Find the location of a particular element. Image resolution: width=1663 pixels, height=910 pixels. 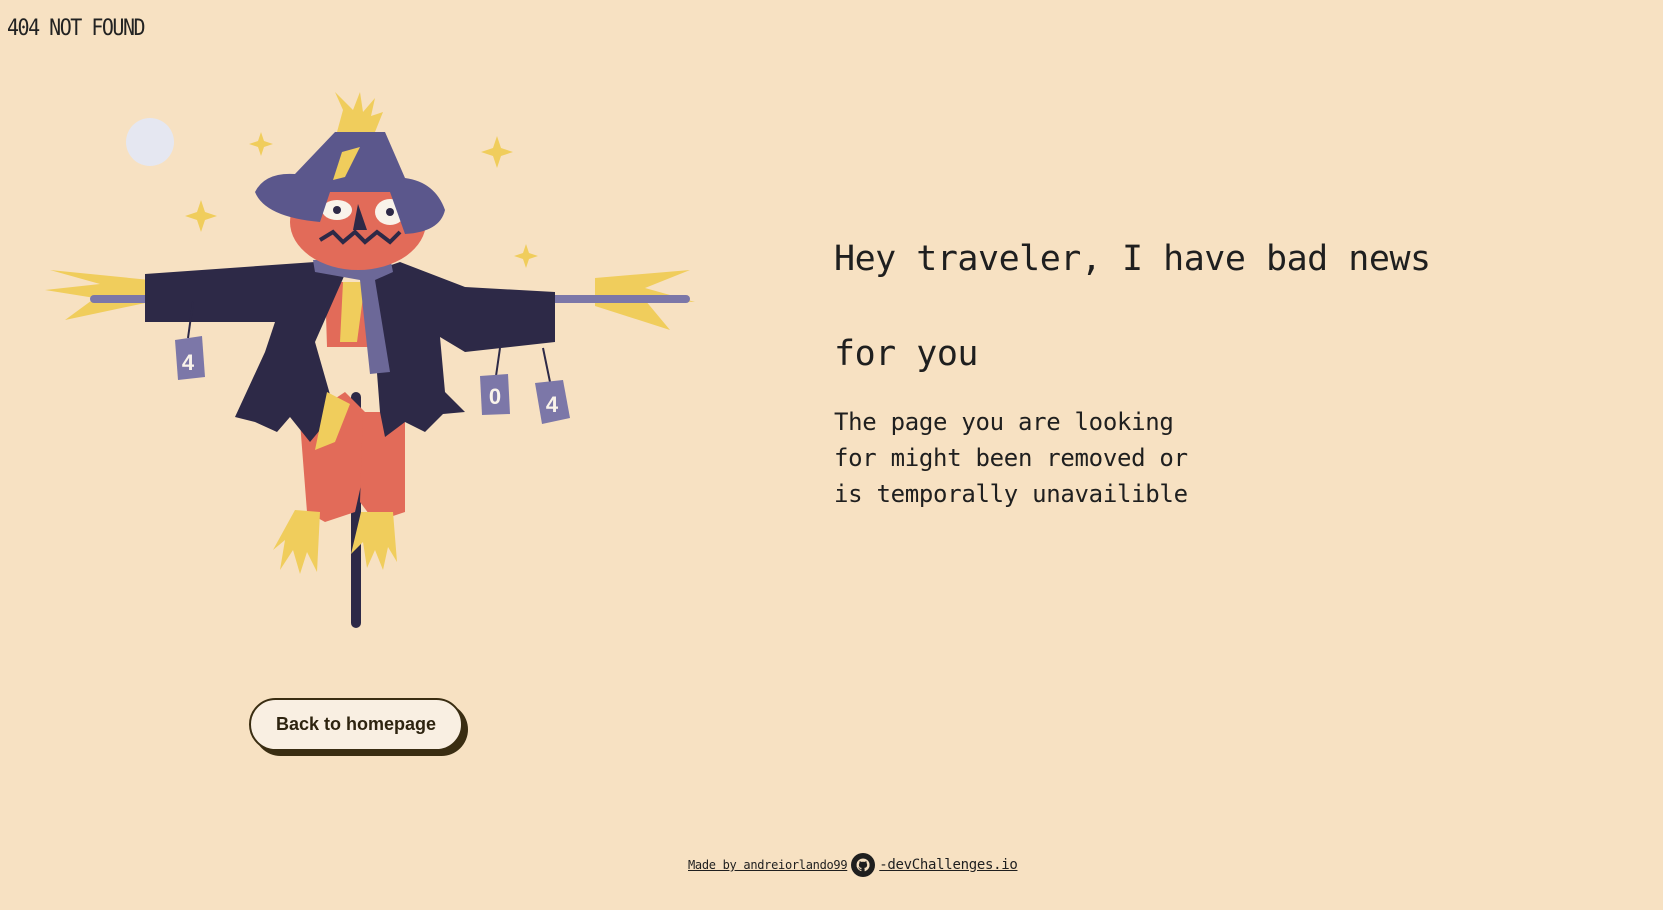

can-4-right: 4 is located at coordinates (552, 402).